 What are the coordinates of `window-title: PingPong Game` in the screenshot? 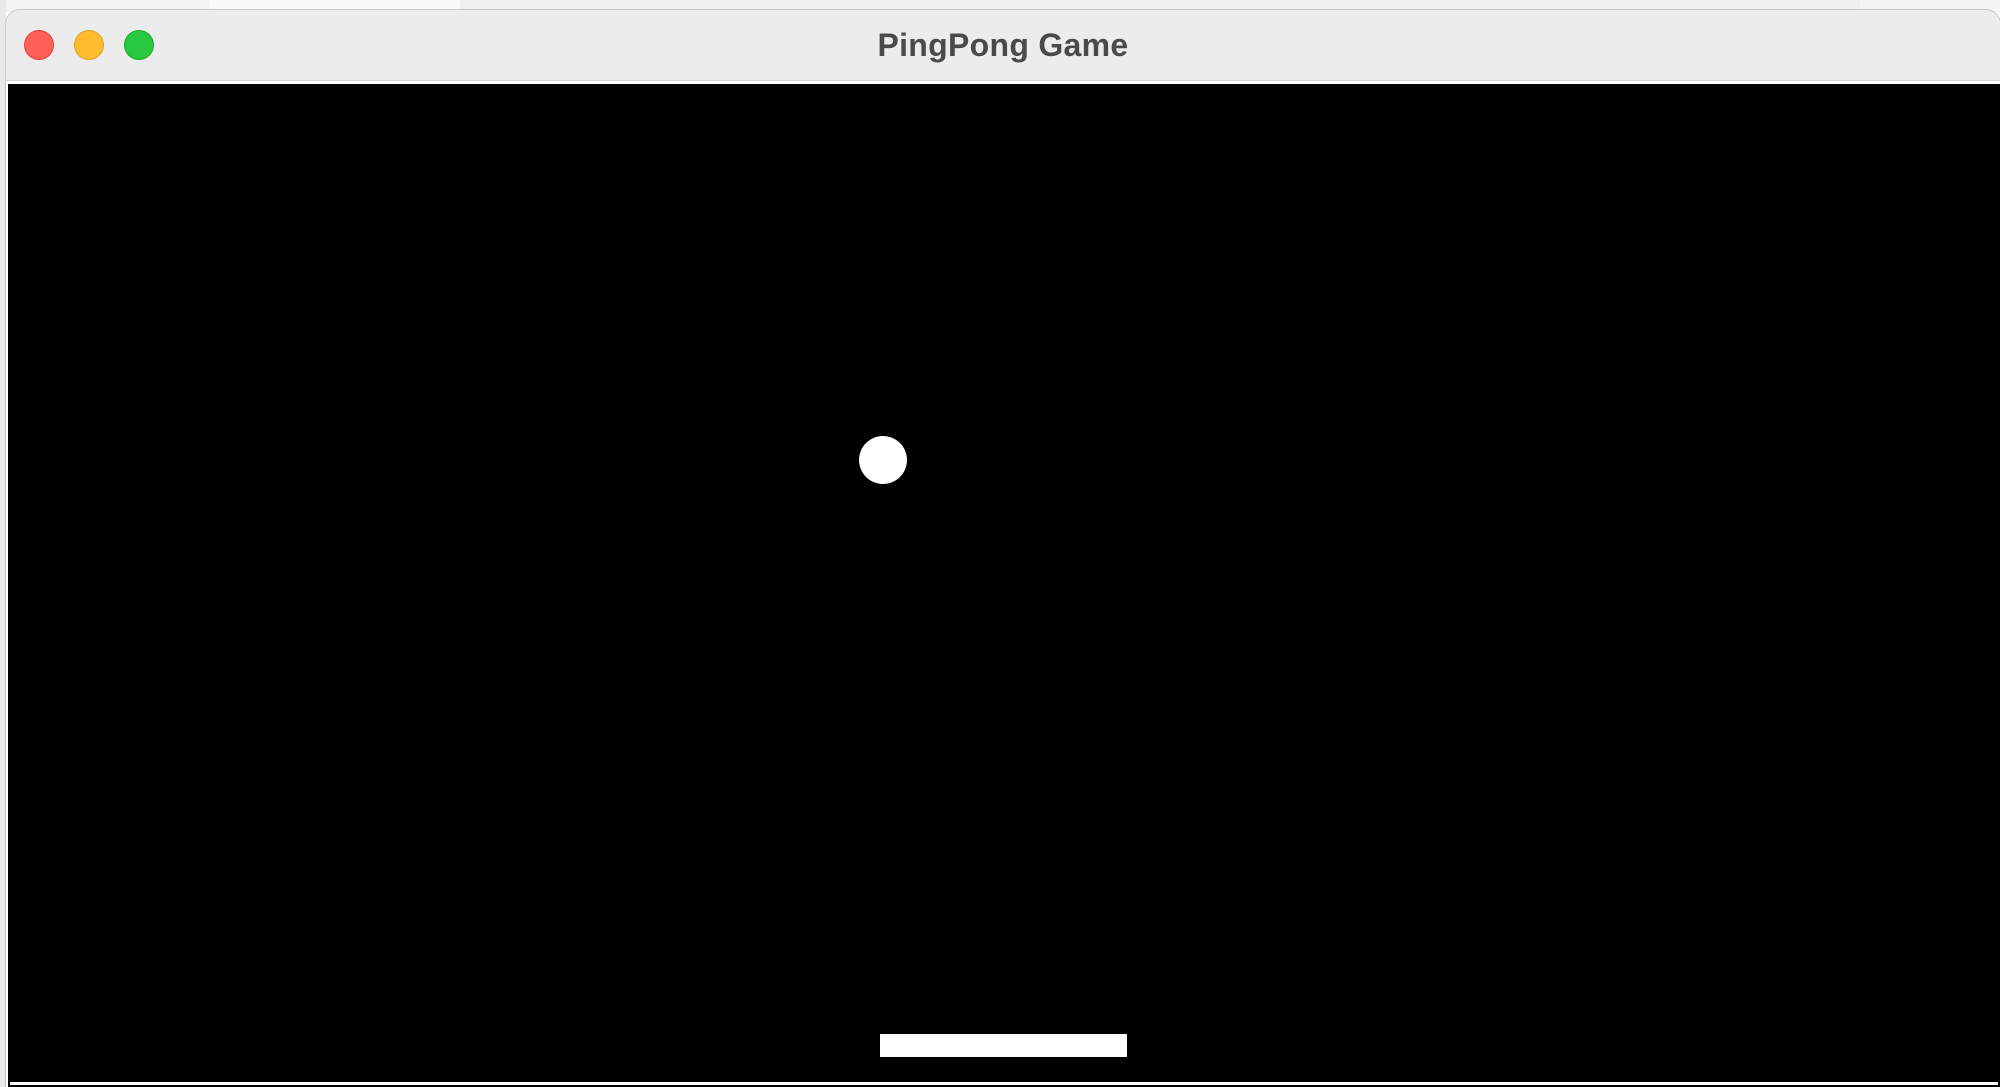 It's located at (1003, 45).